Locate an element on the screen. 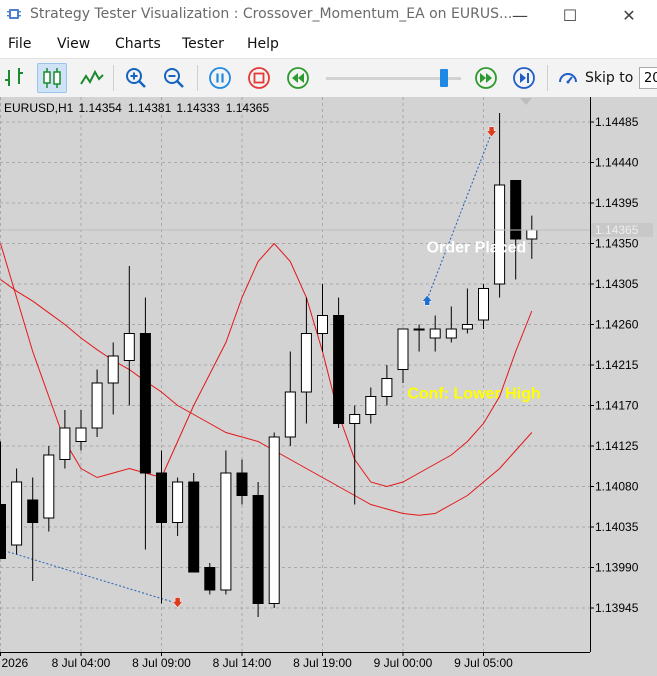  line-chart-icon is located at coordinates (92, 77).